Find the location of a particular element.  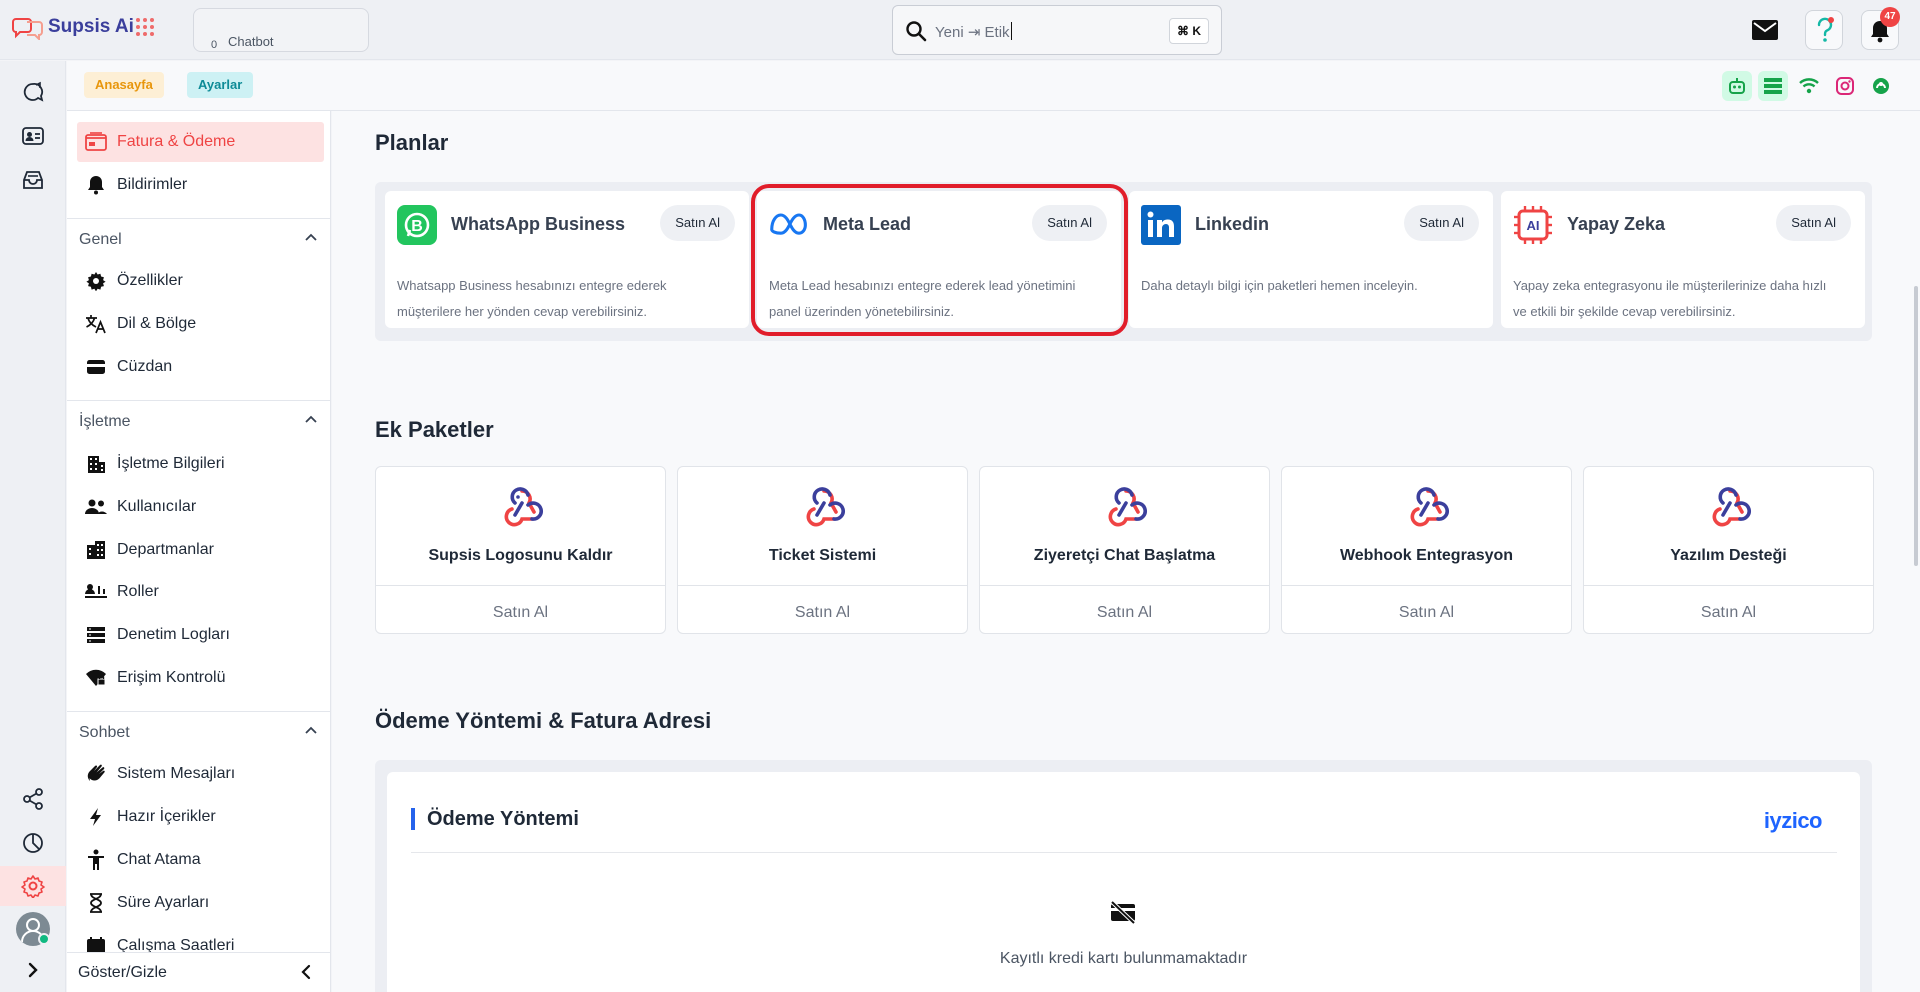

linkedin-icon is located at coordinates (1161, 225).